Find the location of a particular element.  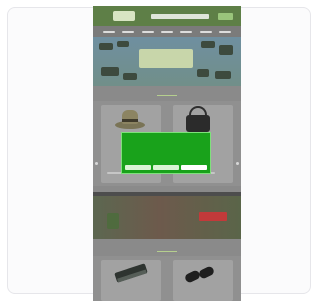

hero-title is located at coordinates (166, 58).